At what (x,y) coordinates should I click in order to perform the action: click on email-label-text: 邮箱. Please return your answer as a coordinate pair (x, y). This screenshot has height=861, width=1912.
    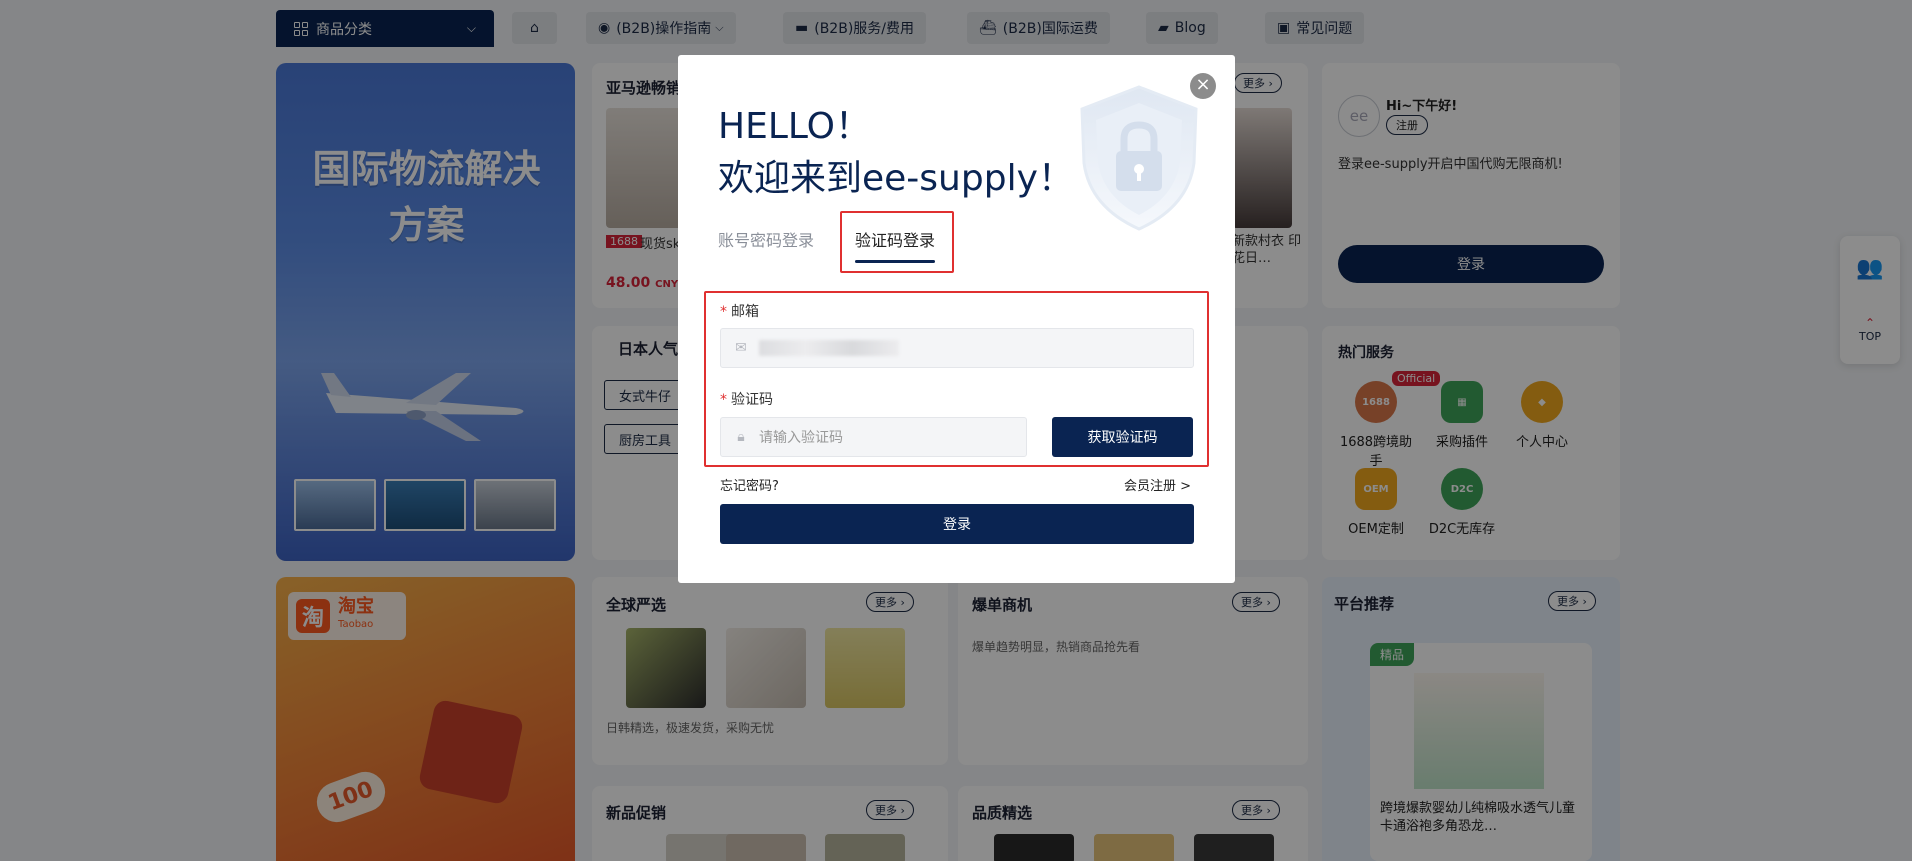
    Looking at the image, I should click on (745, 312).